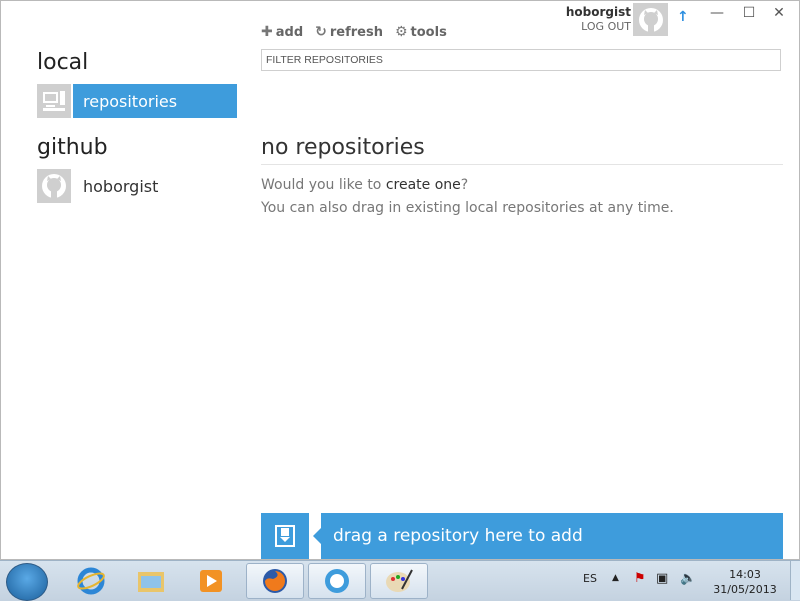  What do you see at coordinates (745, 582) in the screenshot?
I see `clock: 14:03 31/05/2013` at bounding box center [745, 582].